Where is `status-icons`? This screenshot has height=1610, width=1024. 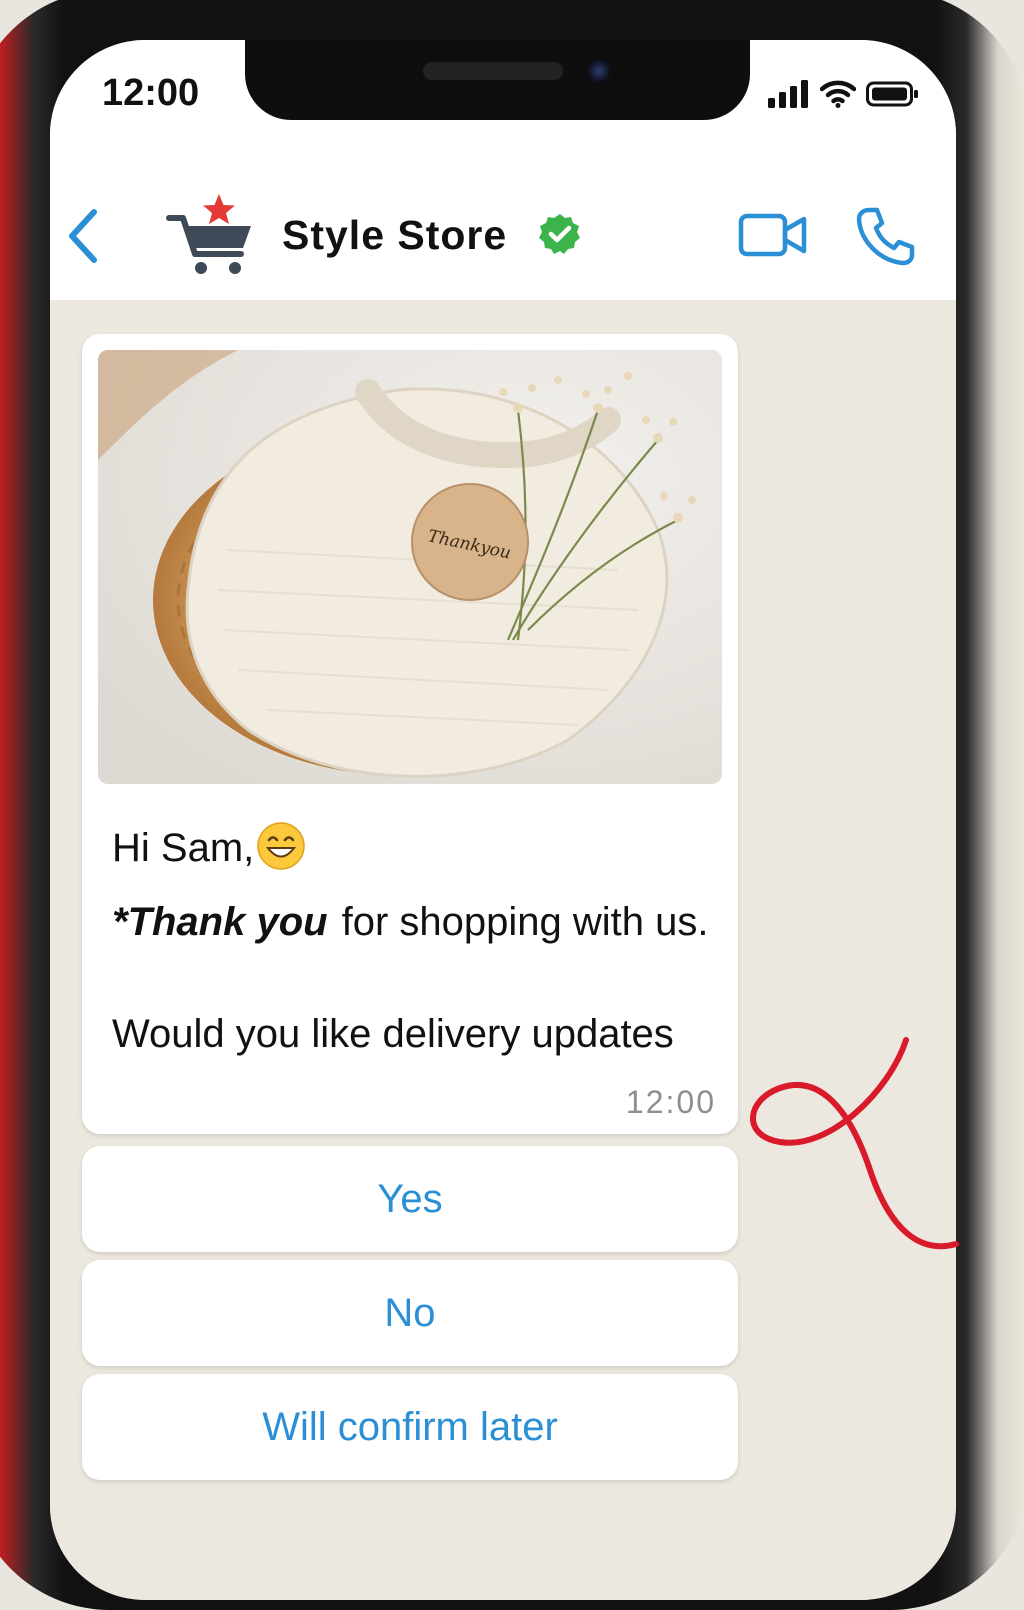 status-icons is located at coordinates (843, 95).